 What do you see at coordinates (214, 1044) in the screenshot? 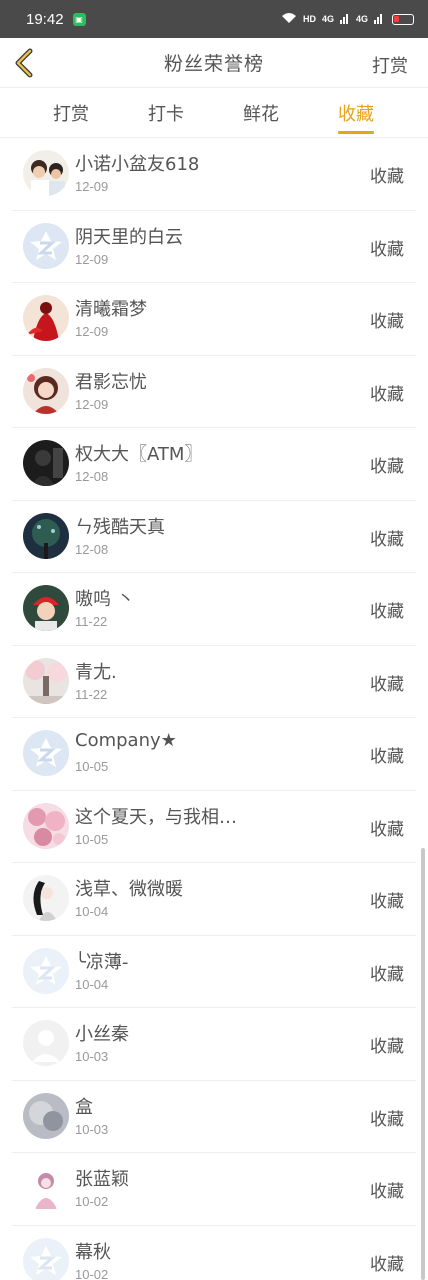
I see `list-item: 小丝秦 10-03 收藏` at bounding box center [214, 1044].